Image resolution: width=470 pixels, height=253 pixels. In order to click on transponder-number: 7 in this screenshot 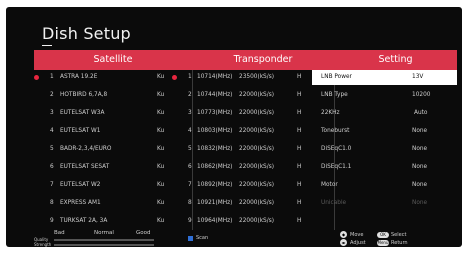, I will do `click(190, 185)`.